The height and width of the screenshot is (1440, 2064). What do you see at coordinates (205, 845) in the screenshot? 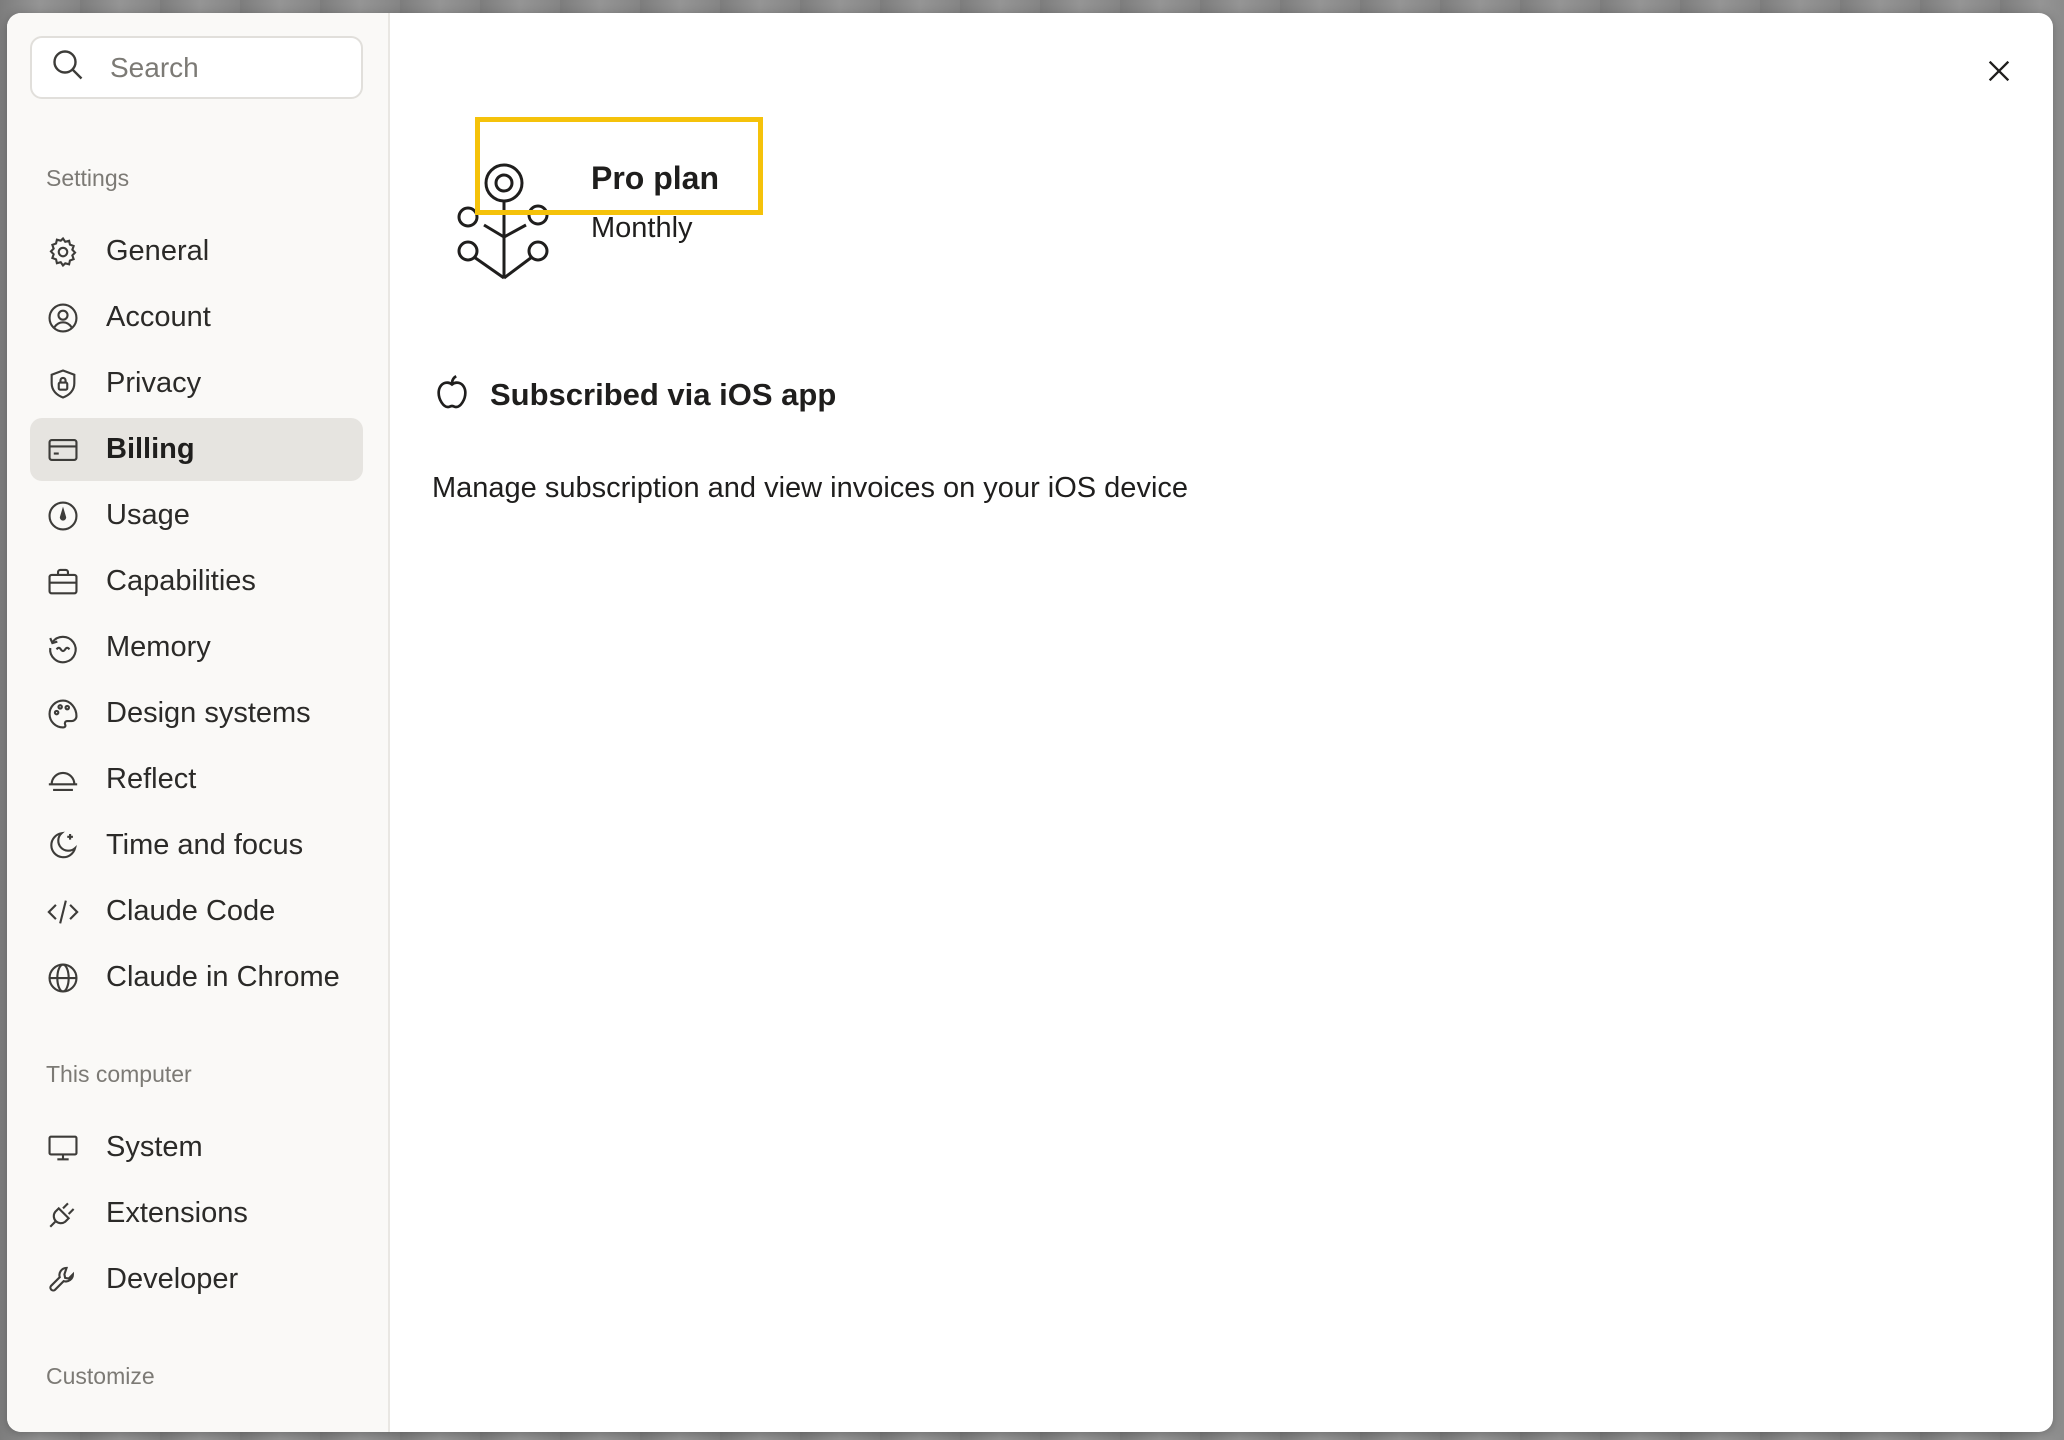
I see `sidebar-item-label: Time and focus` at bounding box center [205, 845].